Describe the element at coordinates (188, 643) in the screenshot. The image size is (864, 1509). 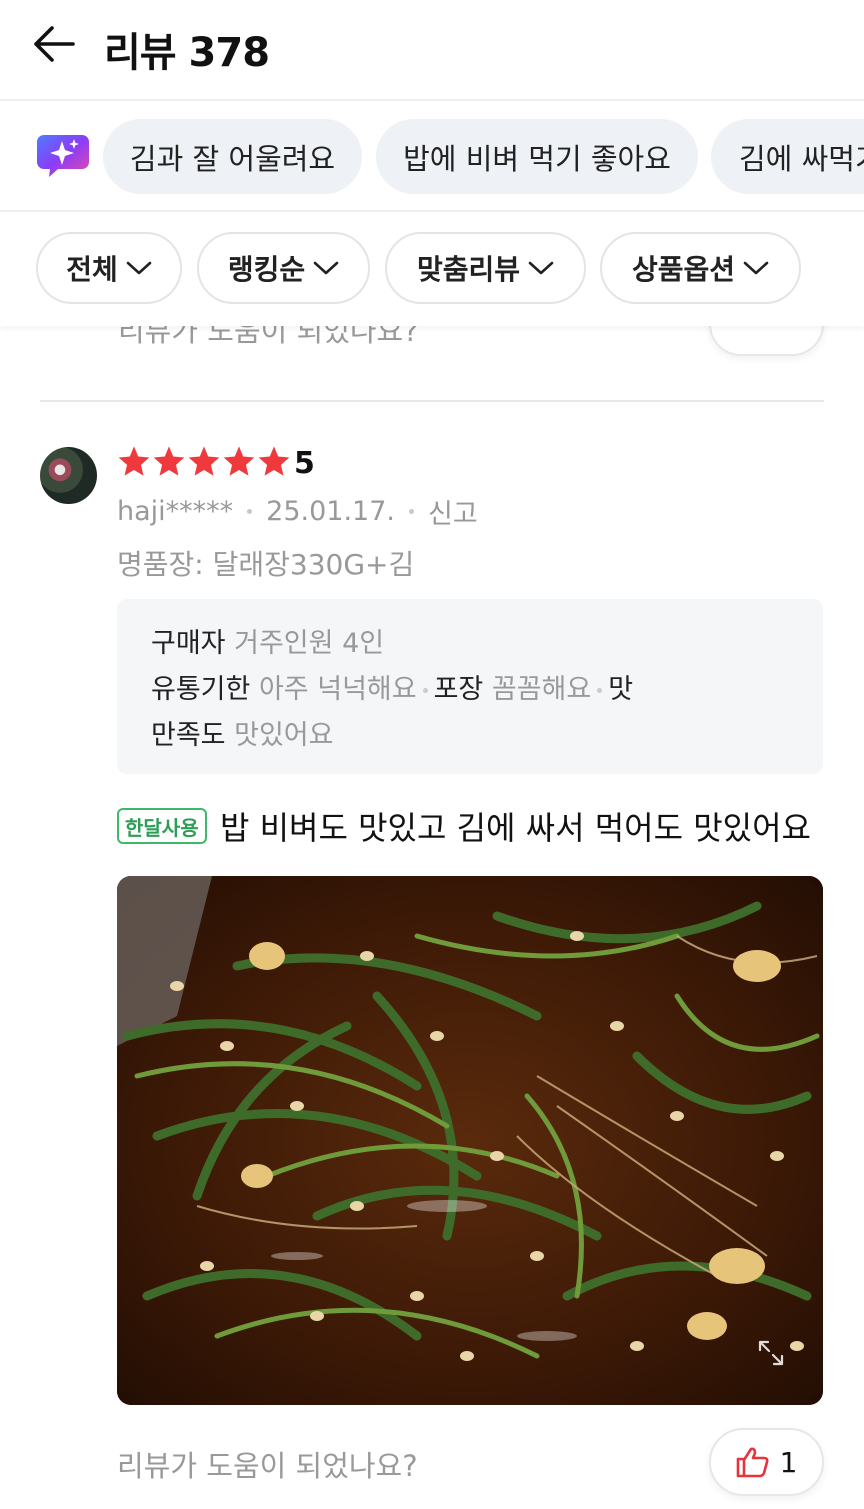
I see `survey-key: 구매자` at that location.